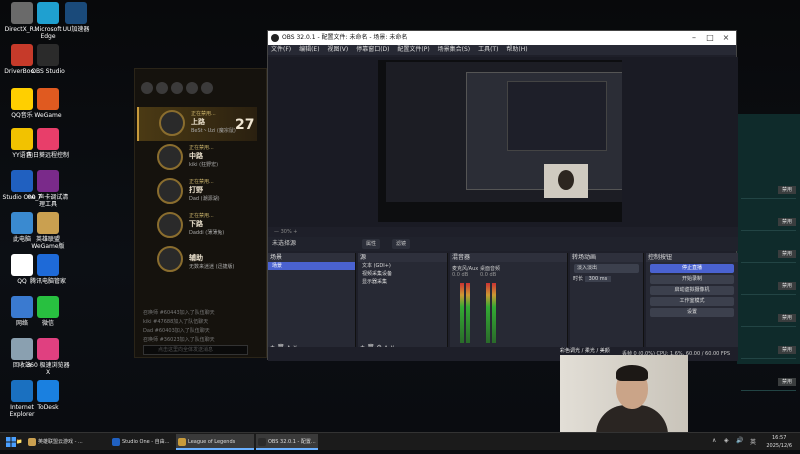  I want to click on desktop-icon: ToDesk, so click(48, 395).